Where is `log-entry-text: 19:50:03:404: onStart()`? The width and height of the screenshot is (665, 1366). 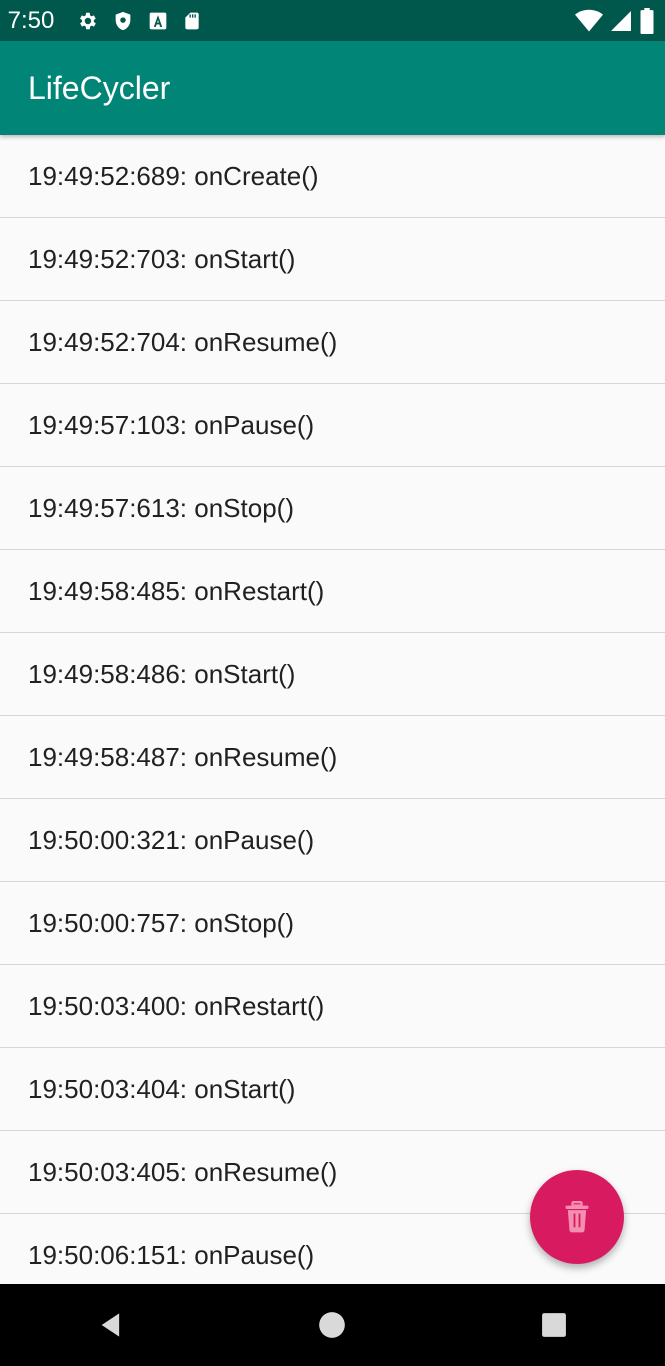 log-entry-text: 19:50:03:404: onStart() is located at coordinates (162, 1088).